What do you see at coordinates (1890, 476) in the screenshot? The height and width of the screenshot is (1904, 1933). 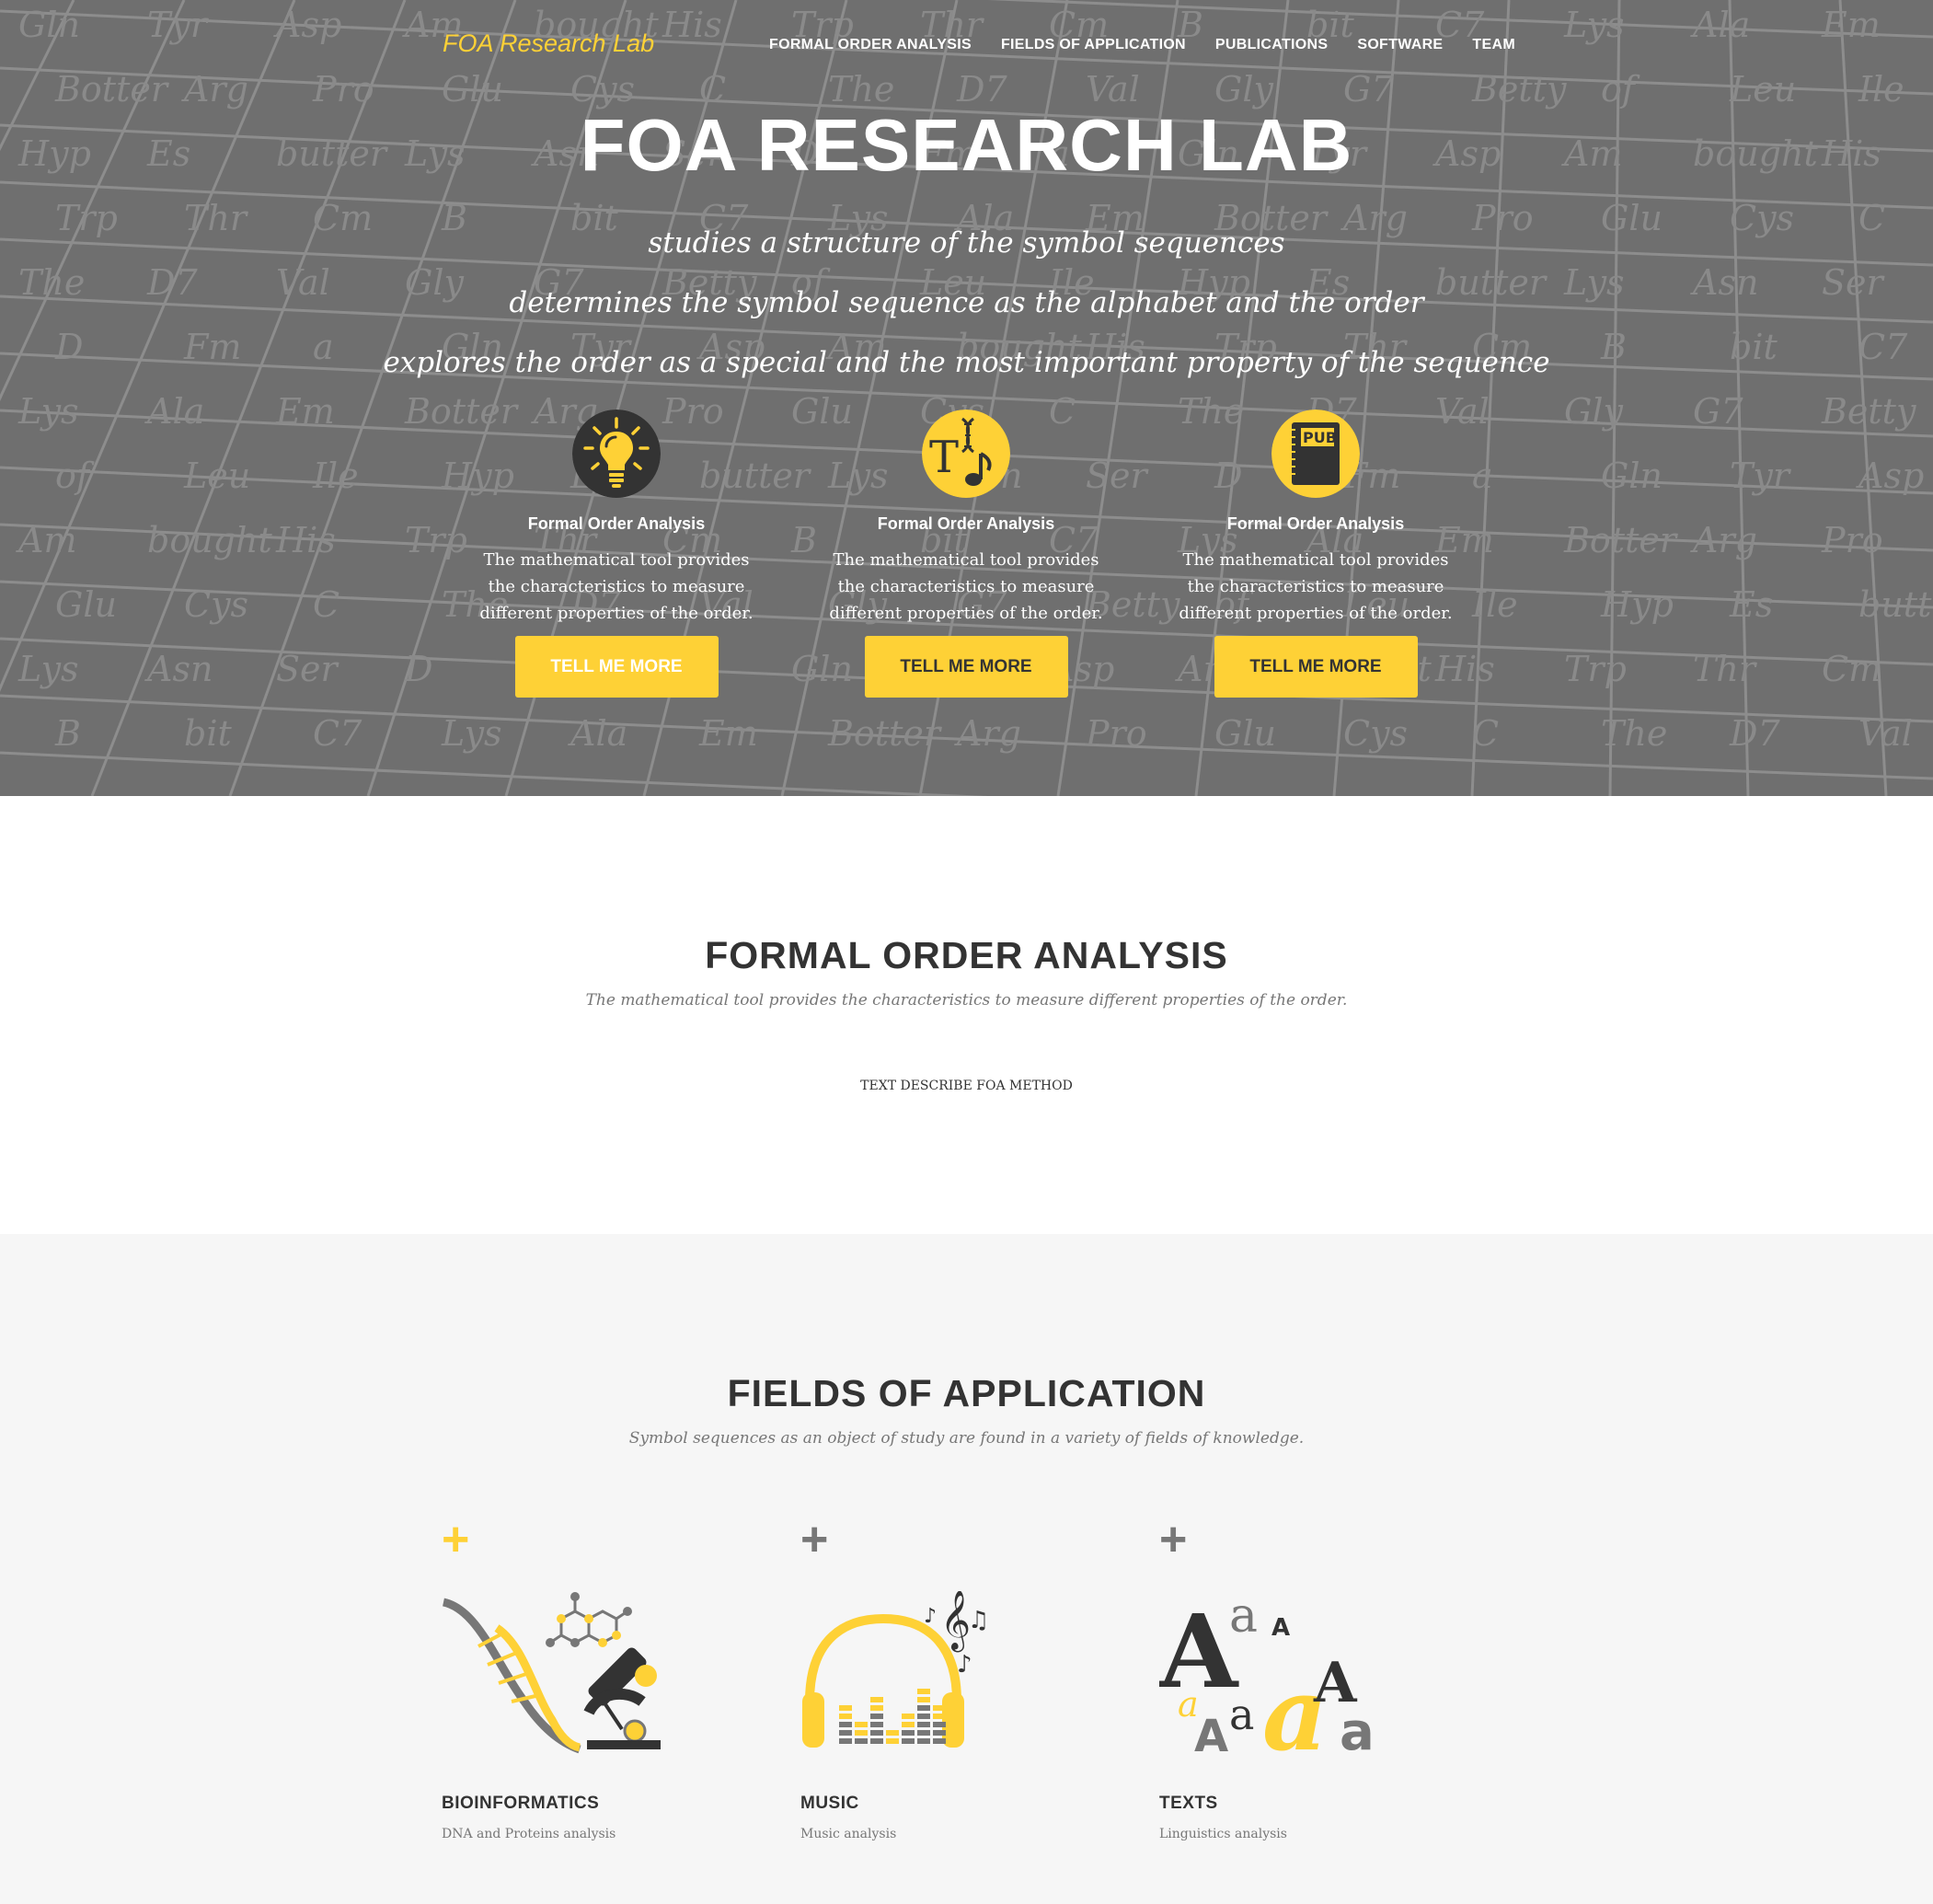 I see `background-word: Asp` at bounding box center [1890, 476].